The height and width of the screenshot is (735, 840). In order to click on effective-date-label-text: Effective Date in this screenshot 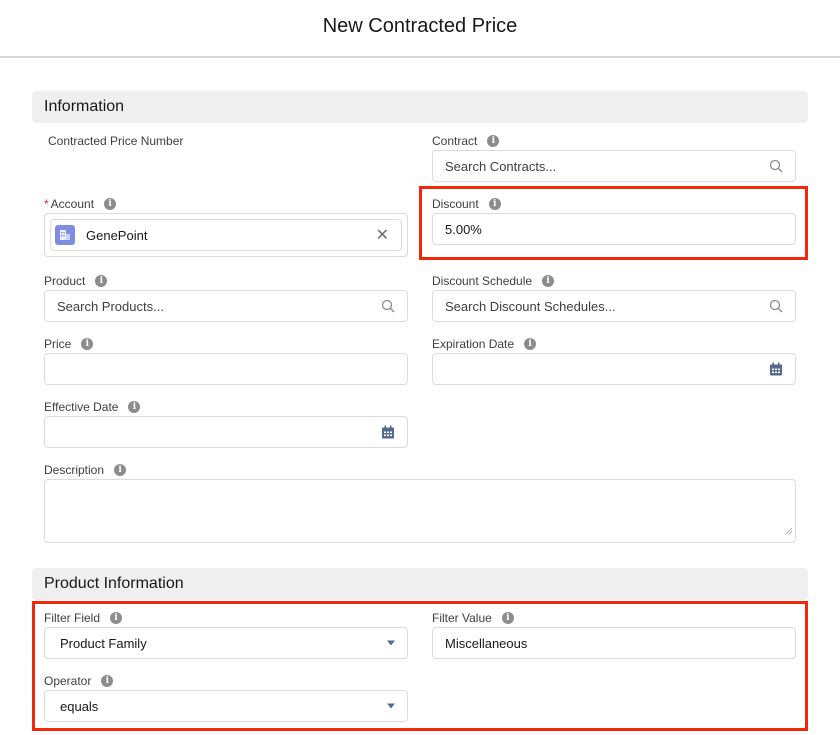, I will do `click(81, 407)`.